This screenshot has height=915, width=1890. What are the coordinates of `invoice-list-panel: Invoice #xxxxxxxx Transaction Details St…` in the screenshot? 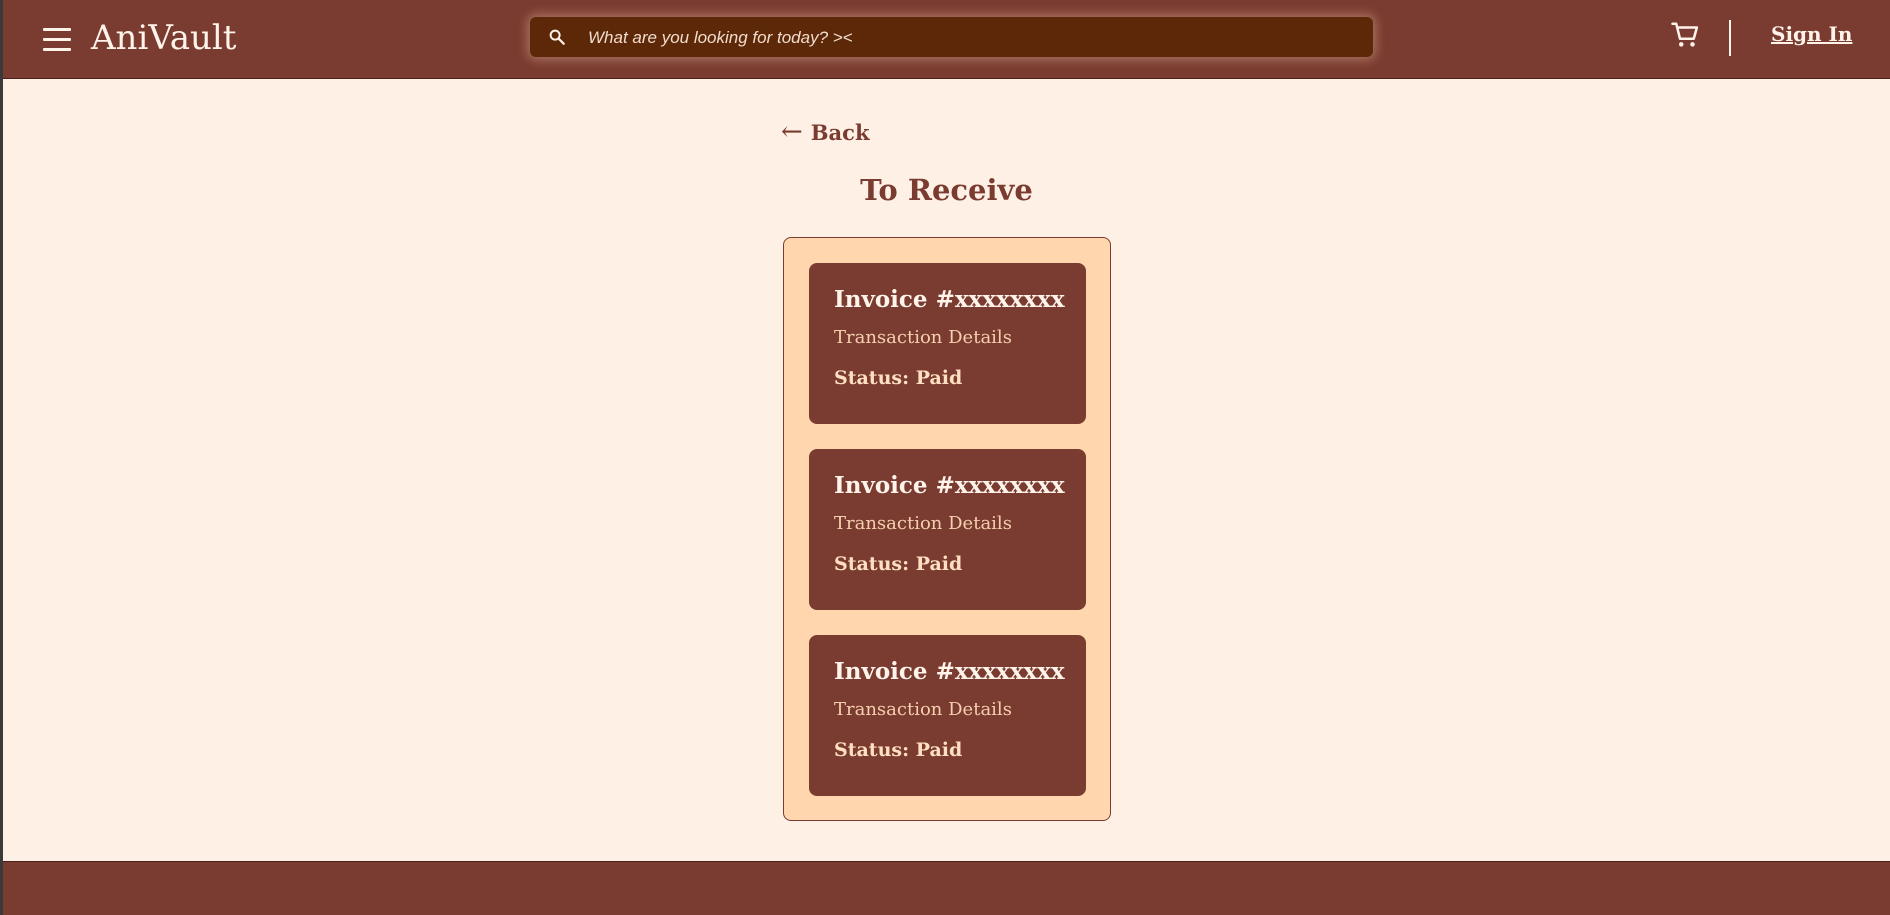 It's located at (947, 529).